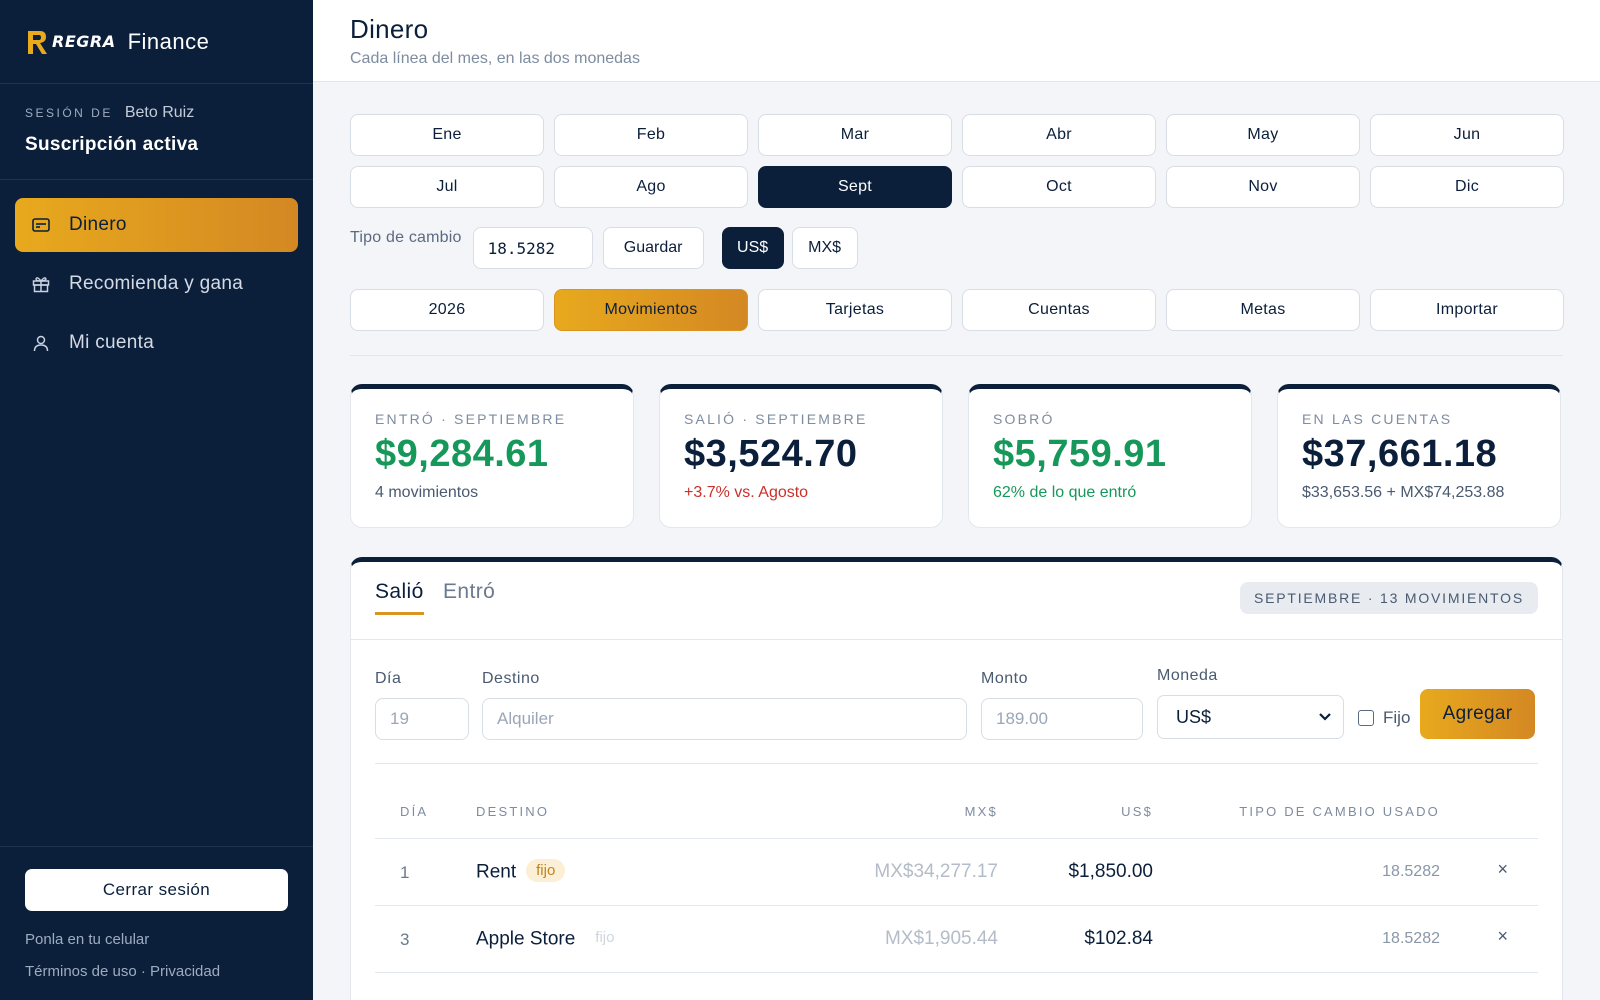 The height and width of the screenshot is (1000, 1600). I want to click on destination-input: Alquiler, so click(724, 719).